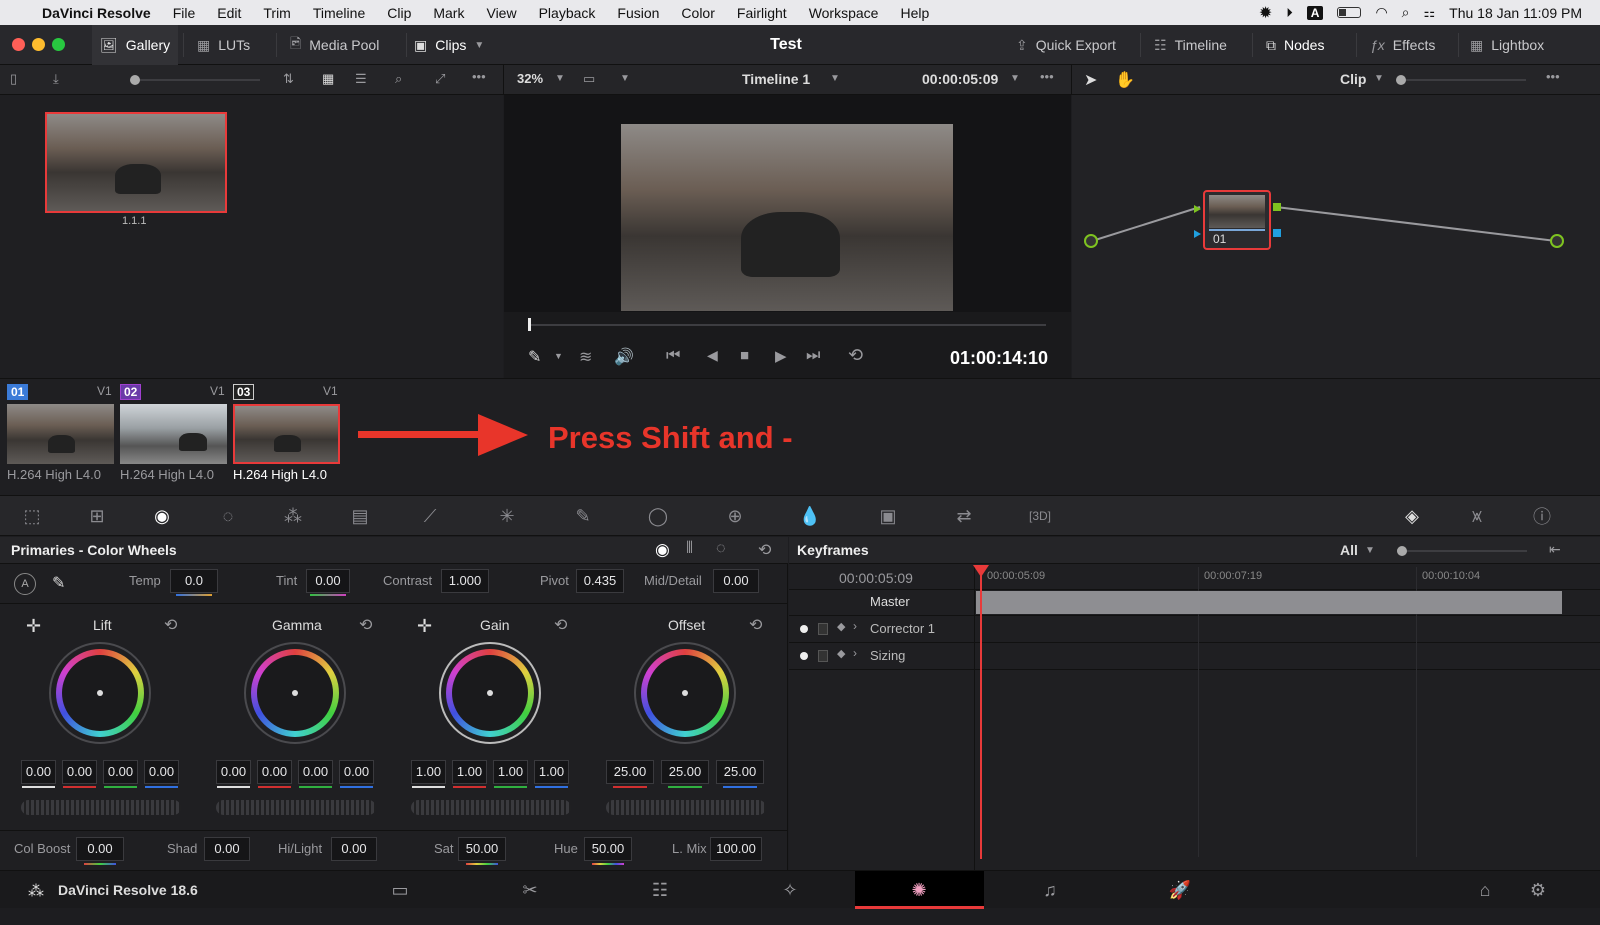 The width and height of the screenshot is (1600, 925). Describe the element at coordinates (685, 772) in the screenshot. I see `offset-g-field: 25.00` at that location.